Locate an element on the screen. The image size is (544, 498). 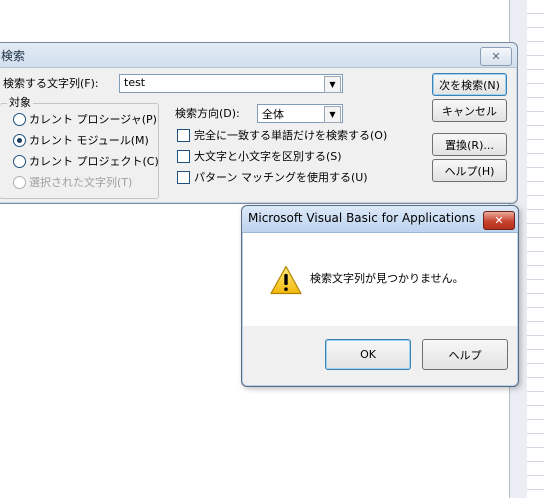
editor-margin is located at coordinates (535, 249).